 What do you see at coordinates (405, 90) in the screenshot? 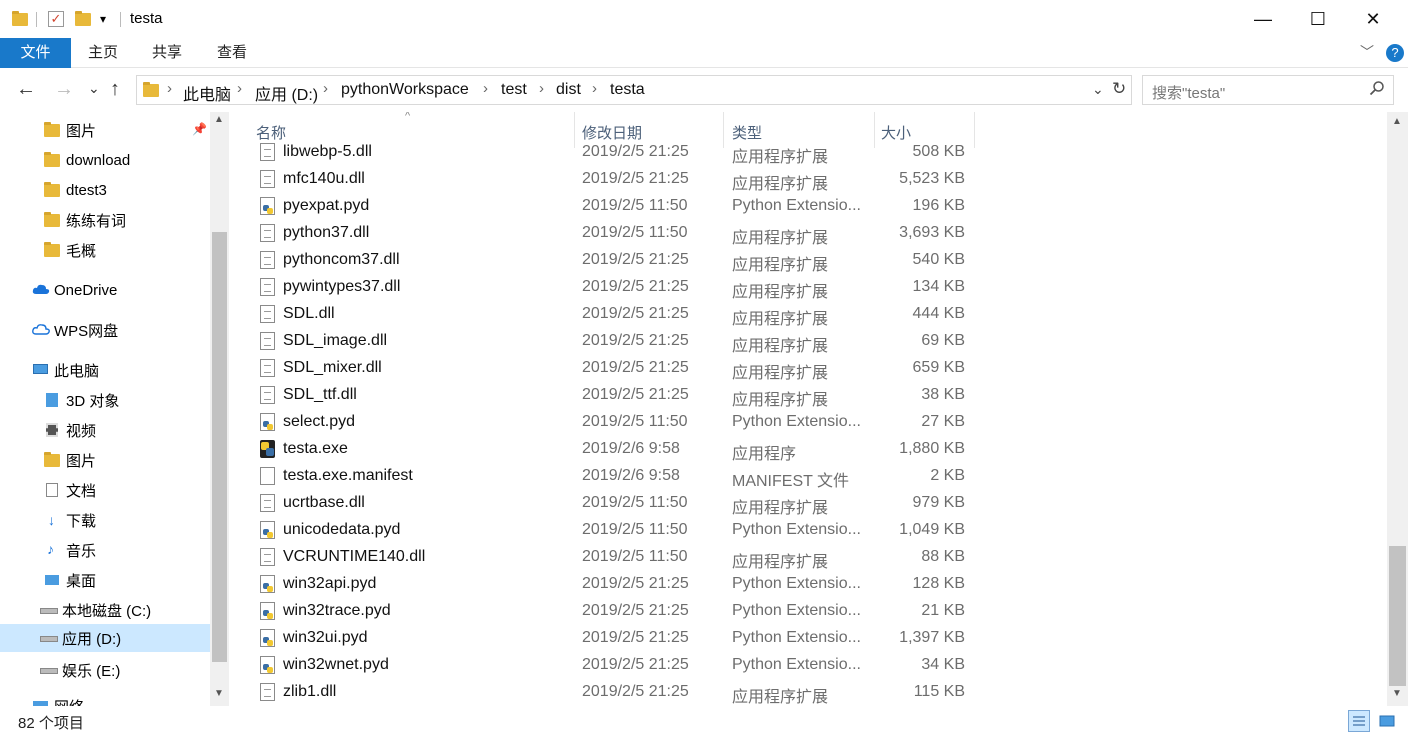
I see `breadcrumb-pythonworkspace: pythonWorkspace` at bounding box center [405, 90].